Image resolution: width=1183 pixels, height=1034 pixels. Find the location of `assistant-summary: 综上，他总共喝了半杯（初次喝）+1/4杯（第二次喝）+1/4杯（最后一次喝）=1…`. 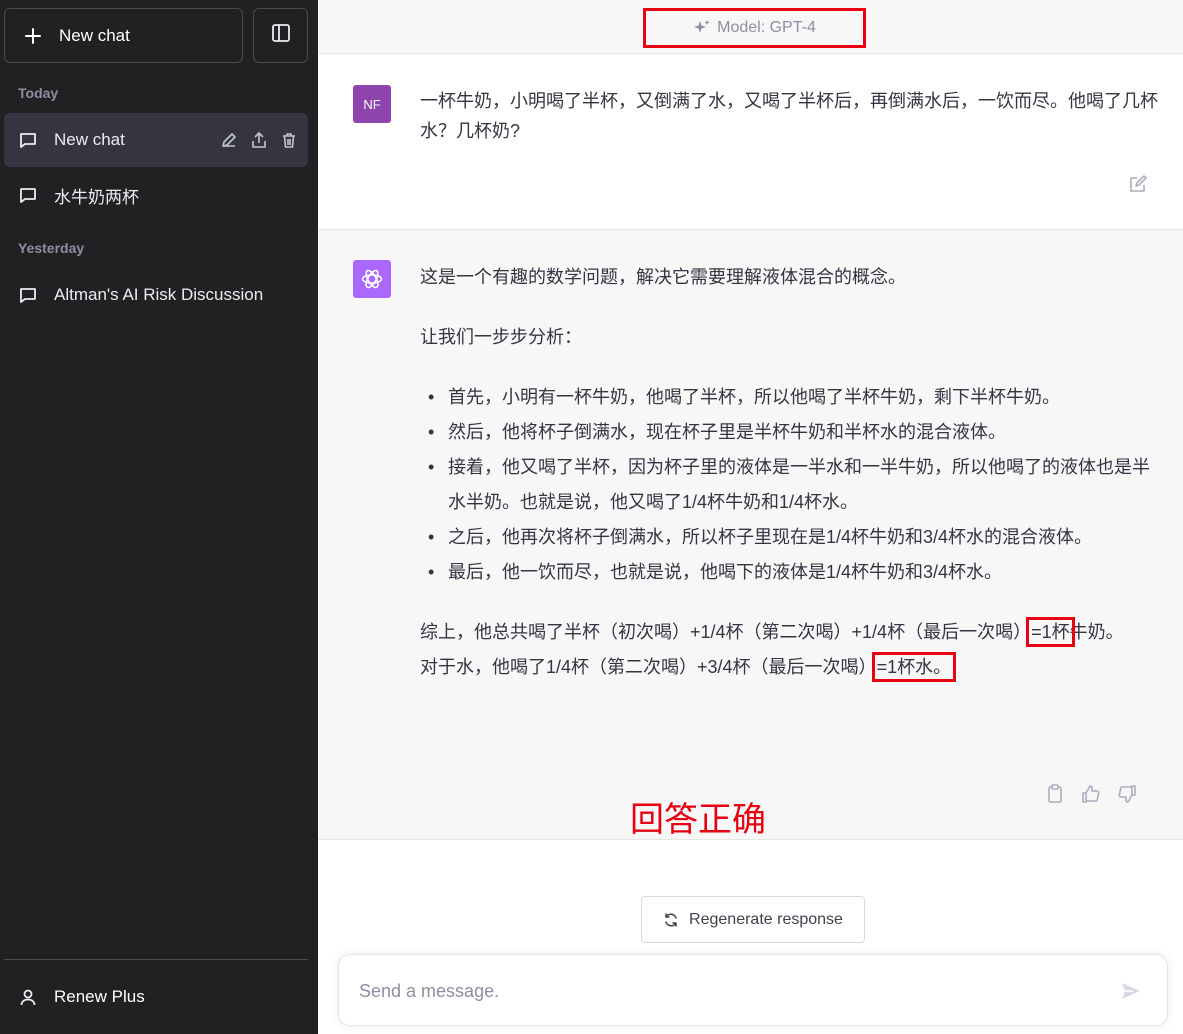

assistant-summary: 综上，他总共喝了半杯（初次喝）+1/4杯（第二次喝）+1/4杯（最后一次喝）=1… is located at coordinates (790, 650).